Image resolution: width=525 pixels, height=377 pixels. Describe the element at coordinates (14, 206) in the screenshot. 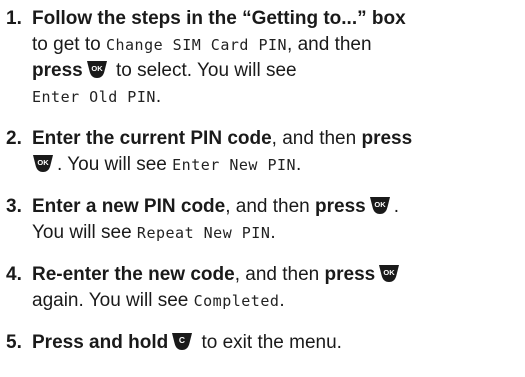

I see `step-number: 3.` at that location.